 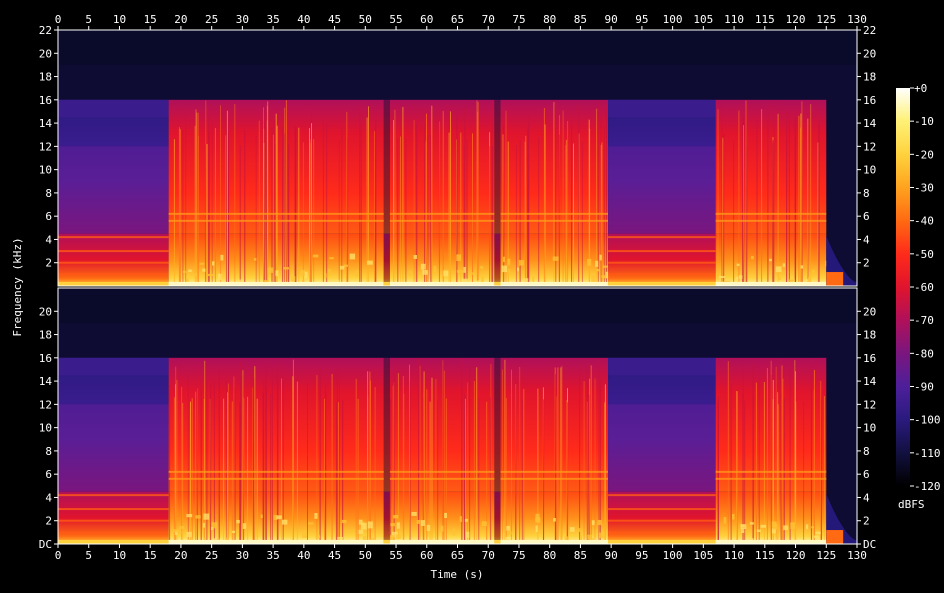 What do you see at coordinates (866, 451) in the screenshot?
I see `y-tick-label: 8` at bounding box center [866, 451].